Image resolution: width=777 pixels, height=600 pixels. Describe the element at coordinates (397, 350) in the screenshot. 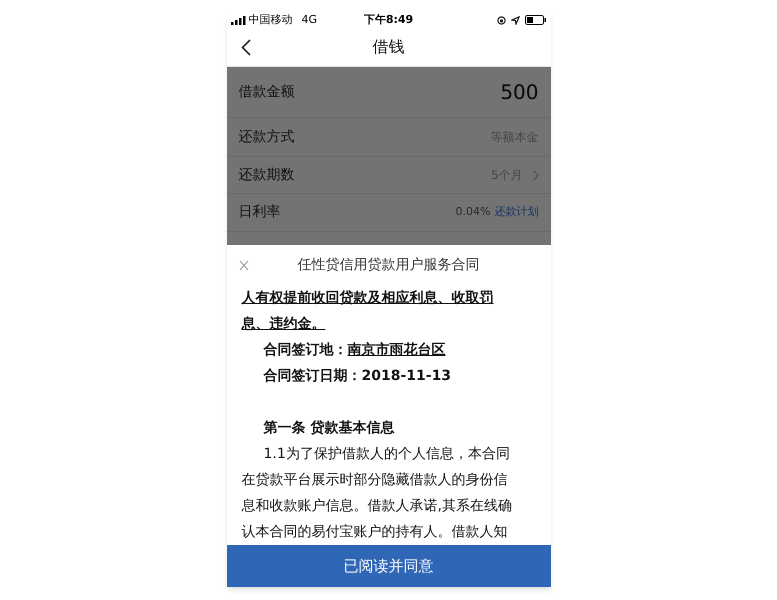

I see `field-value: 南京市雨花台区` at that location.